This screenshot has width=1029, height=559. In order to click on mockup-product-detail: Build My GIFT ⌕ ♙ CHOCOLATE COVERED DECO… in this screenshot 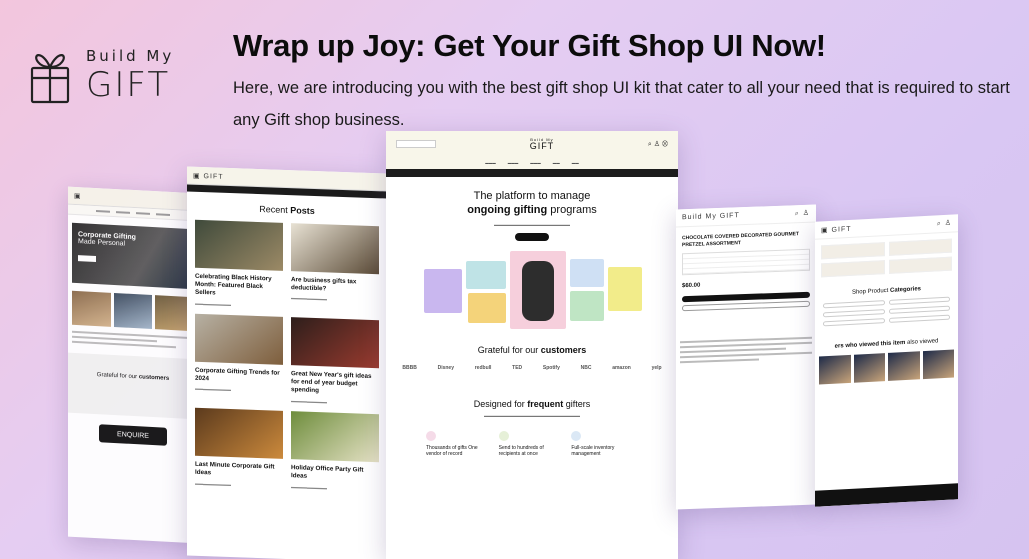, I will do `click(746, 357)`.